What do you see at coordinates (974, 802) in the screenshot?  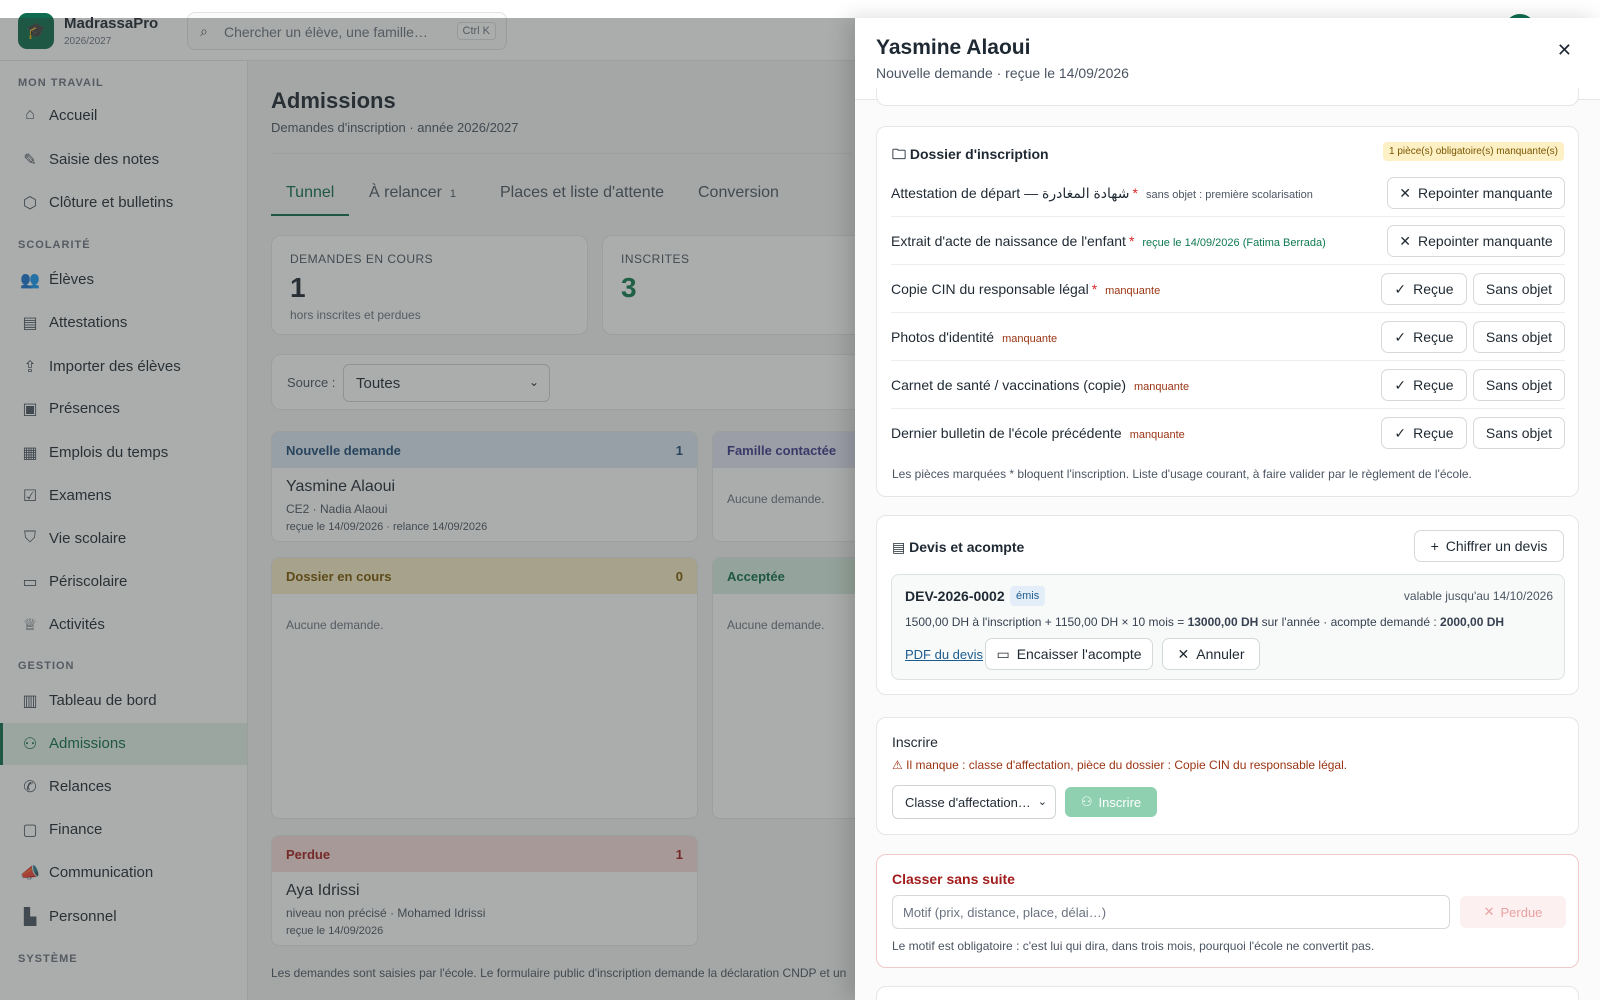 I see `class-select: Classe d'affectation… ⌄` at bounding box center [974, 802].